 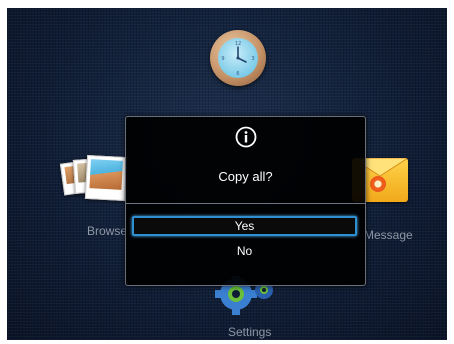 I want to click on no-option: No, so click(x=244, y=251).